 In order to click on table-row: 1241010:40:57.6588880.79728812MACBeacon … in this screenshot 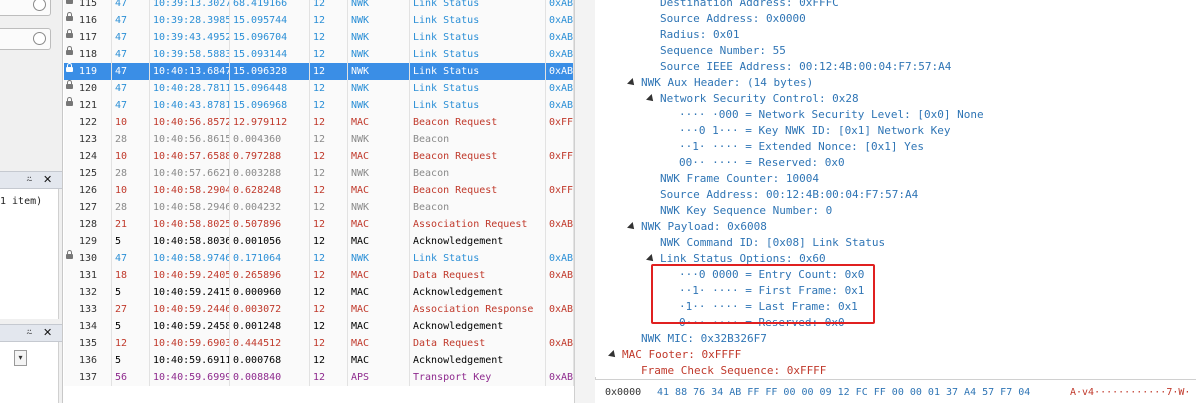, I will do `click(319, 156)`.